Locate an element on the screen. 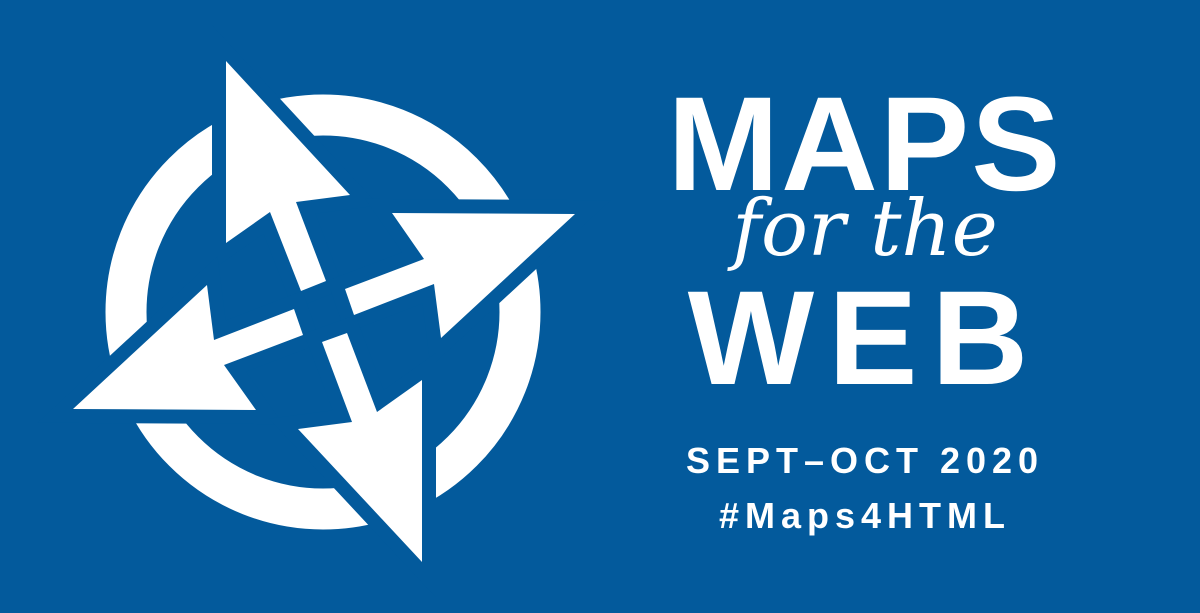  title-for-the: for the is located at coordinates (865, 229).